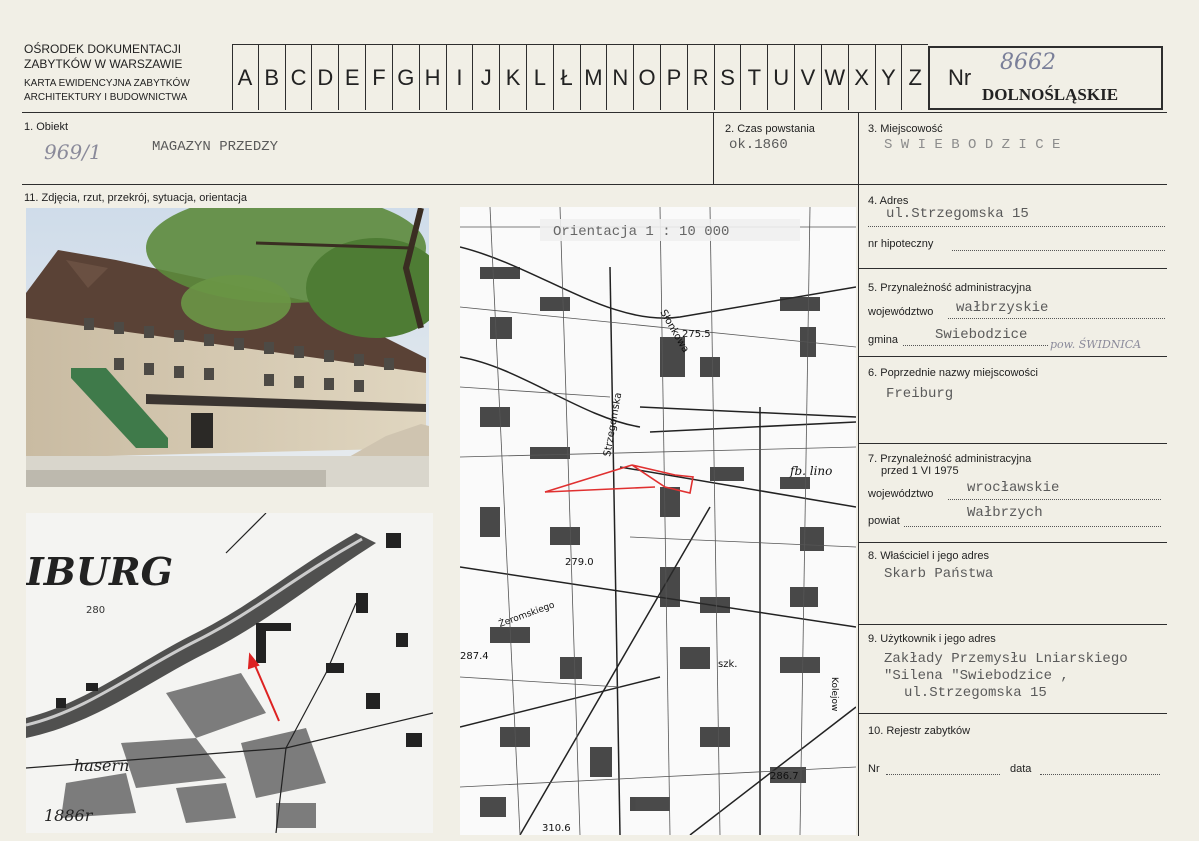 This screenshot has height=841, width=1199. I want to click on index-letter: W, so click(835, 77).